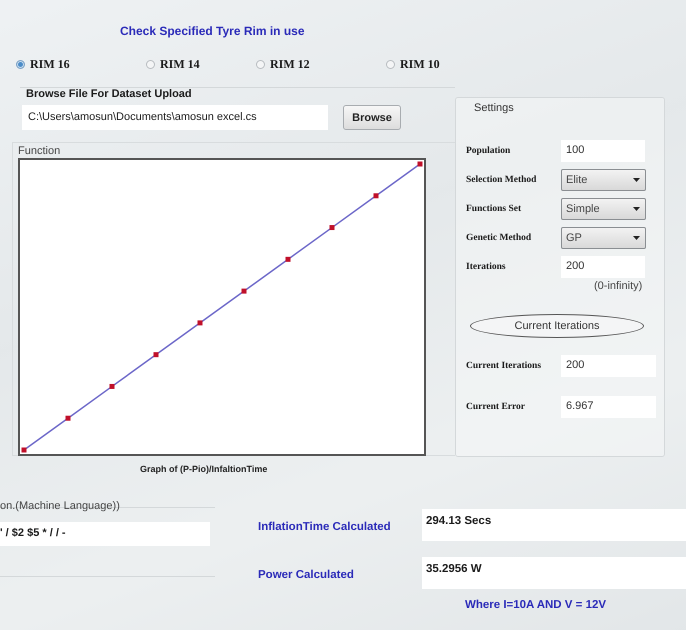 The height and width of the screenshot is (630, 686). Describe the element at coordinates (105, 534) in the screenshot. I see `expression-field: ' / $2 $5 * / / -` at that location.